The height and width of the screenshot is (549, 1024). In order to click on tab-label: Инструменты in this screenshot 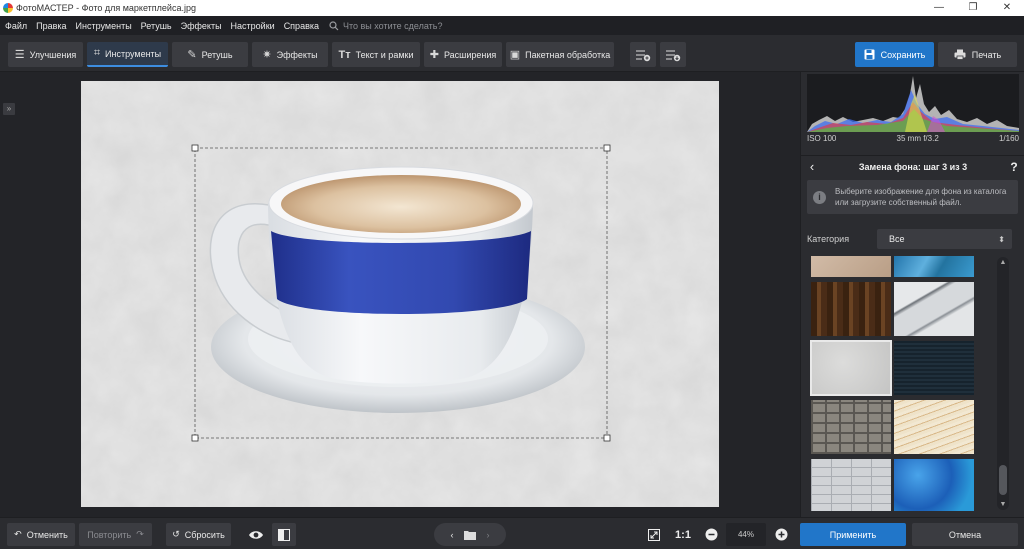, I will do `click(133, 53)`.